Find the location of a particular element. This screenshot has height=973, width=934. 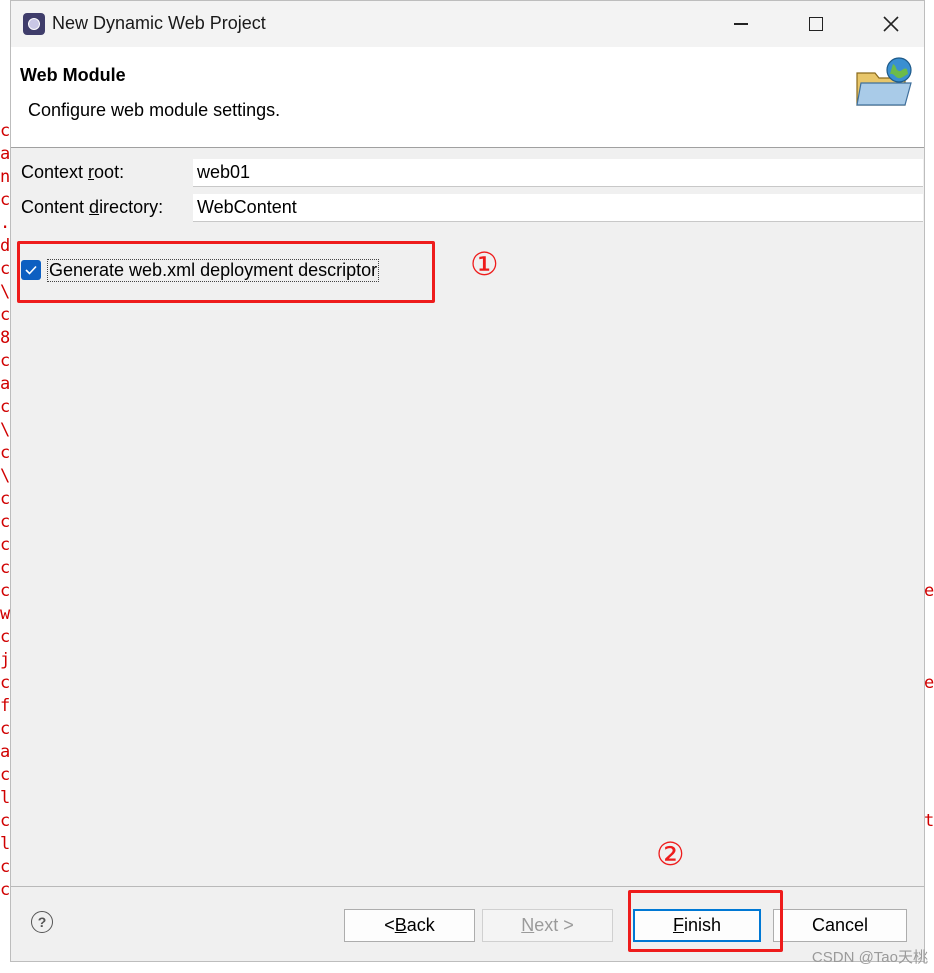

minimize-button is located at coordinates (741, 24).